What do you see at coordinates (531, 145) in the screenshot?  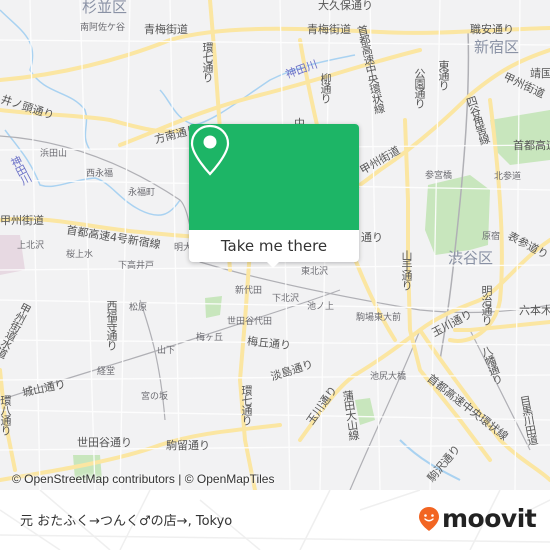 I see `road-label-shuto-east: 首都高速` at bounding box center [531, 145].